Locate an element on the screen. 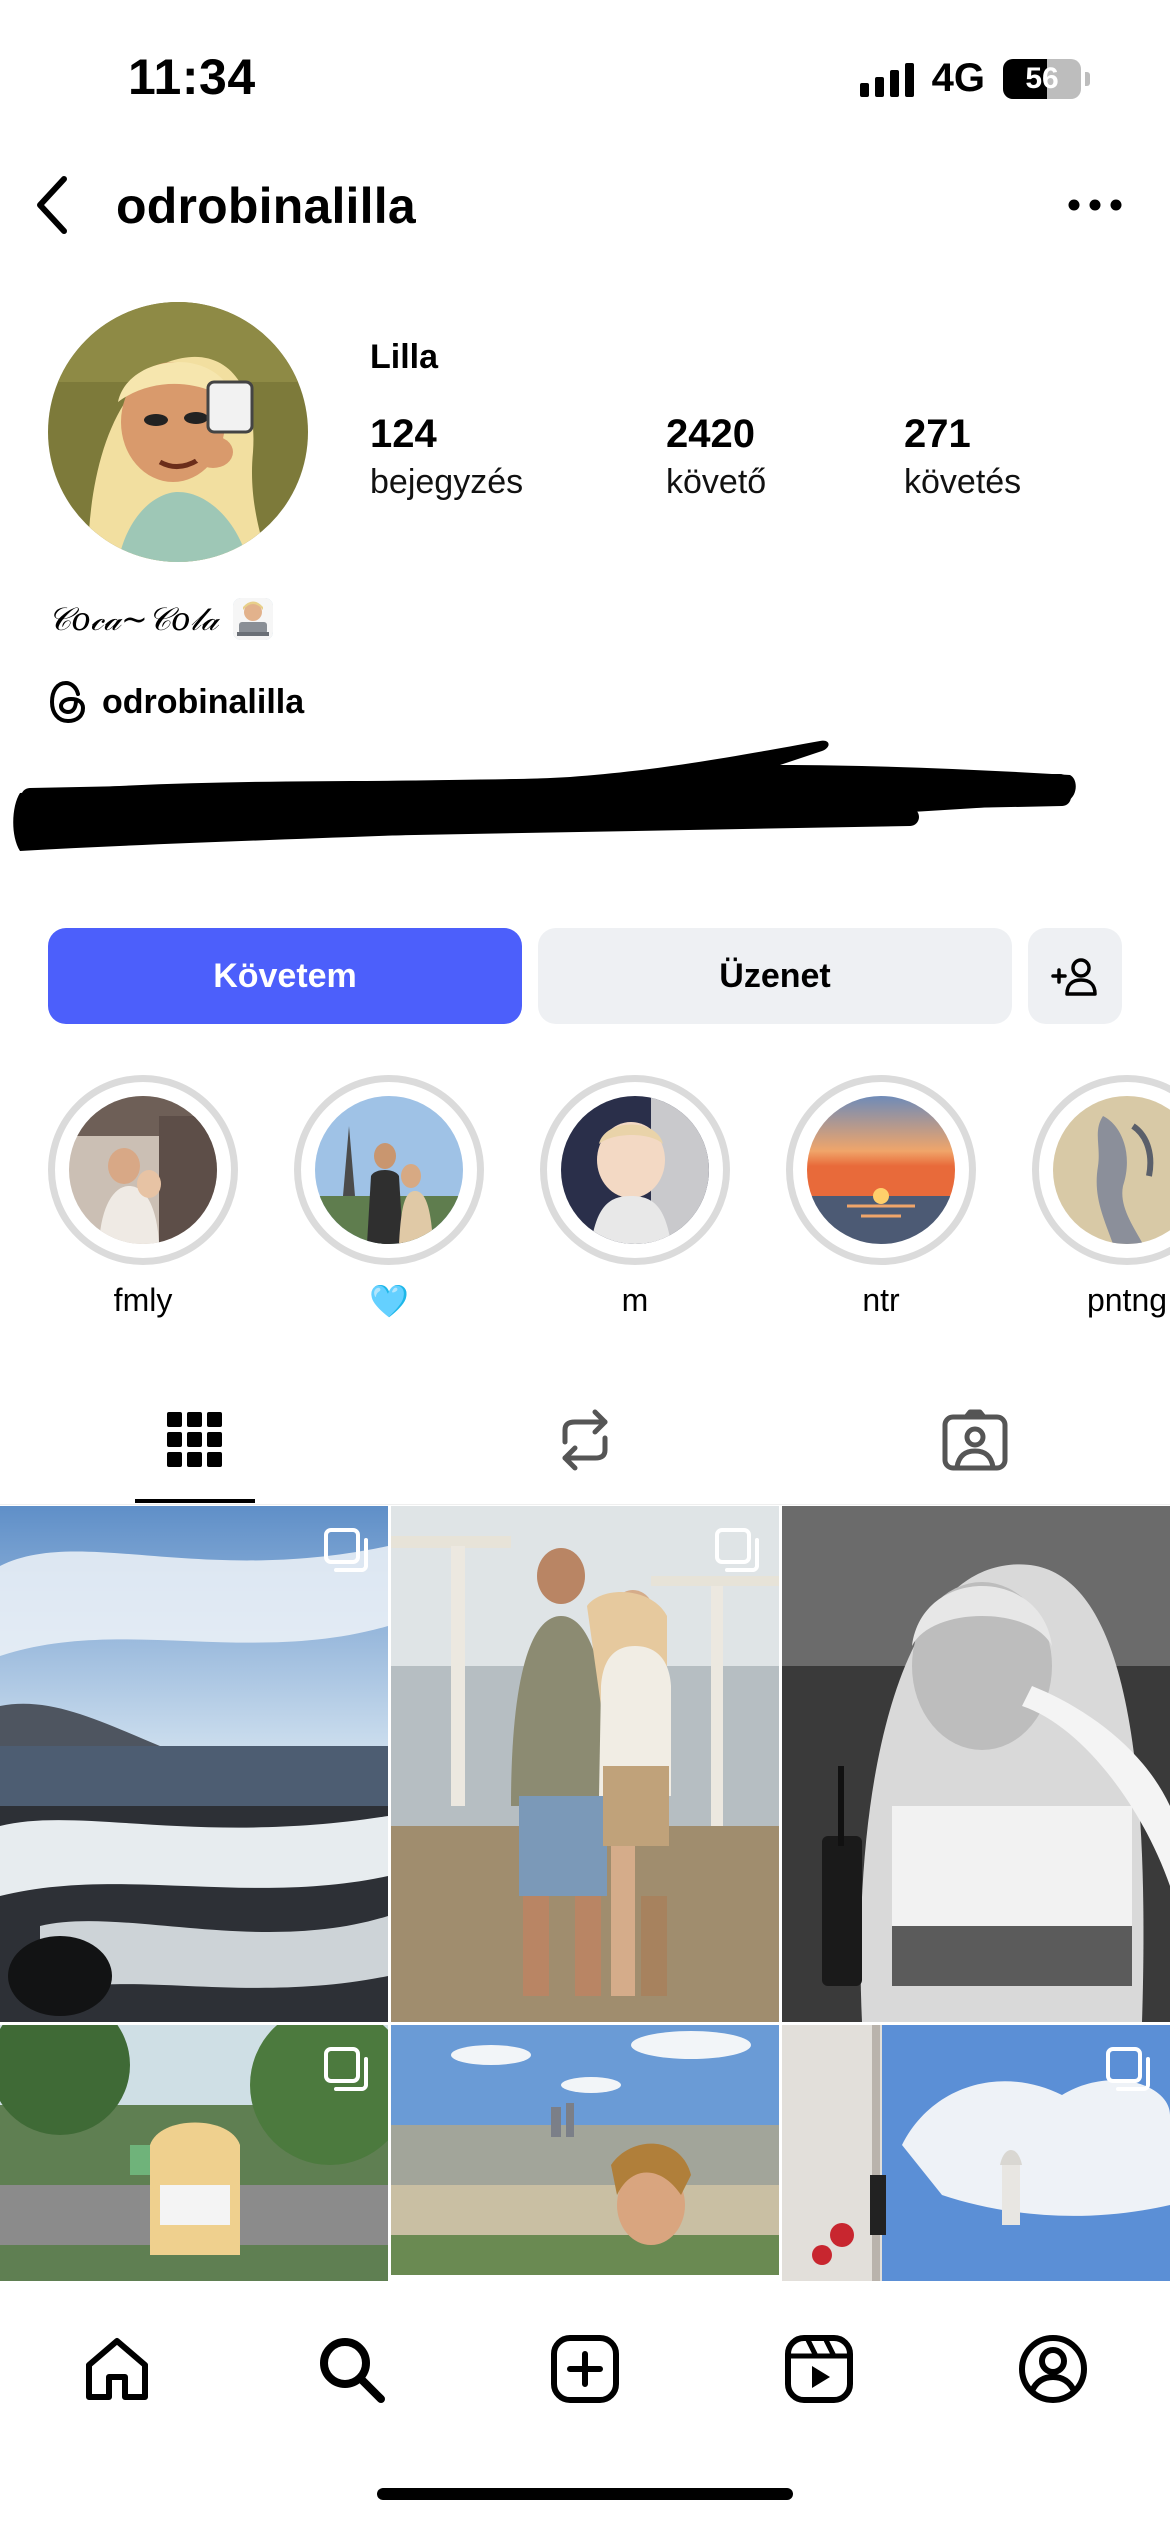 This screenshot has width=1170, height=2532. home-icon is located at coordinates (117, 2369).